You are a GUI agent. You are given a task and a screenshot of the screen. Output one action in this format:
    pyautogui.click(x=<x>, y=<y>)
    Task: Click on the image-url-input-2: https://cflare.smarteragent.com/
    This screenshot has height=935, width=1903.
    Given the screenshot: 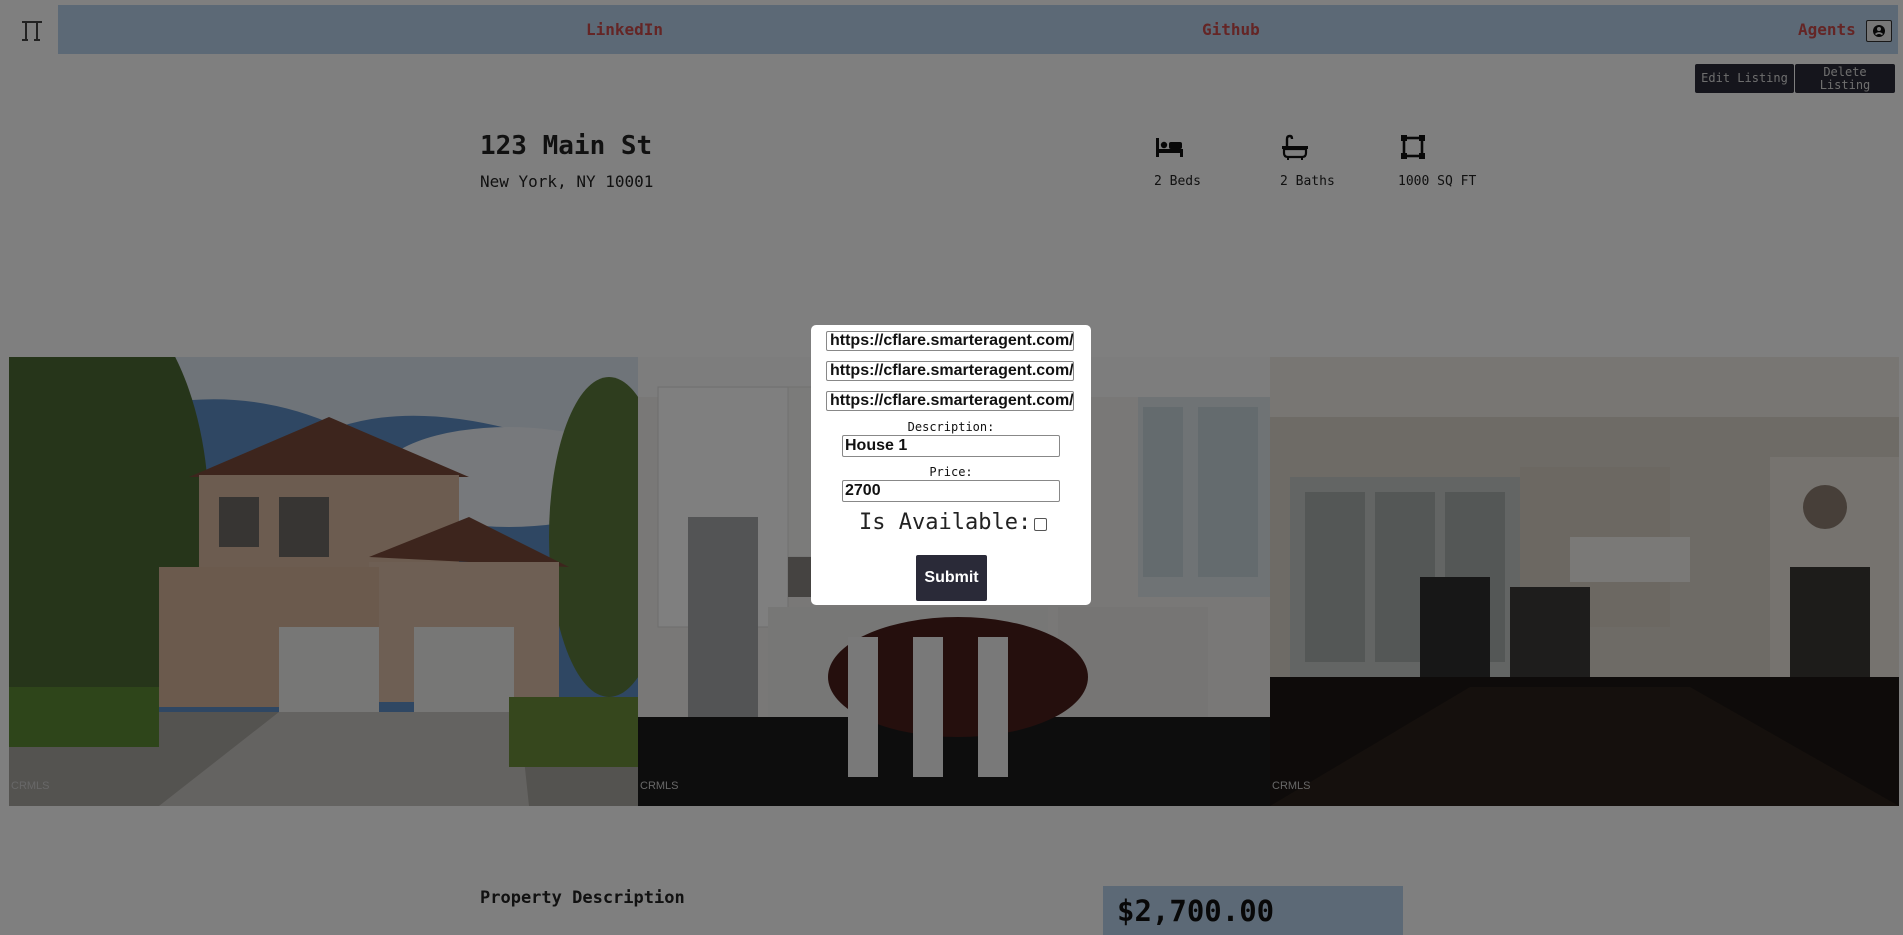 What is the action you would take?
    pyautogui.click(x=950, y=371)
    